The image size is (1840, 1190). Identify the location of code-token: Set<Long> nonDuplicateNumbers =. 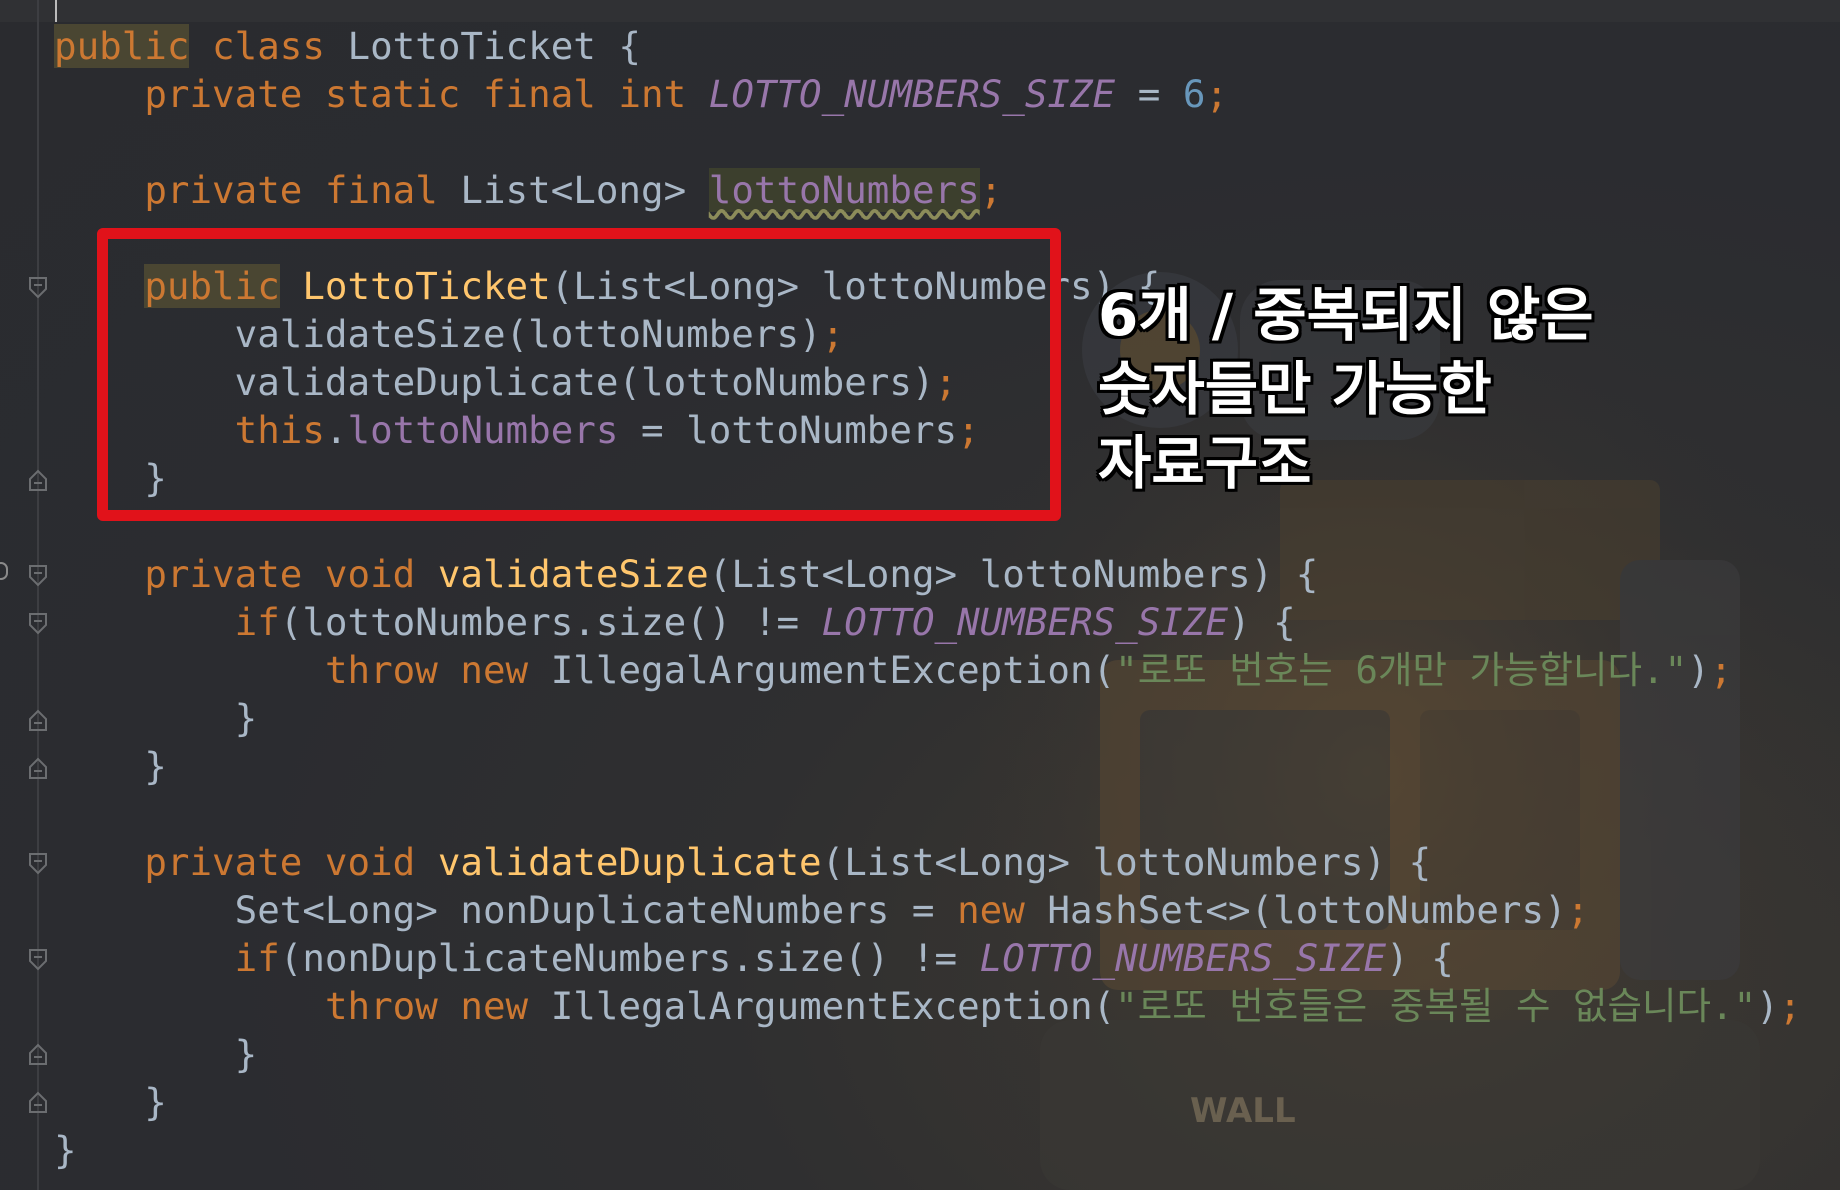
(506, 910).